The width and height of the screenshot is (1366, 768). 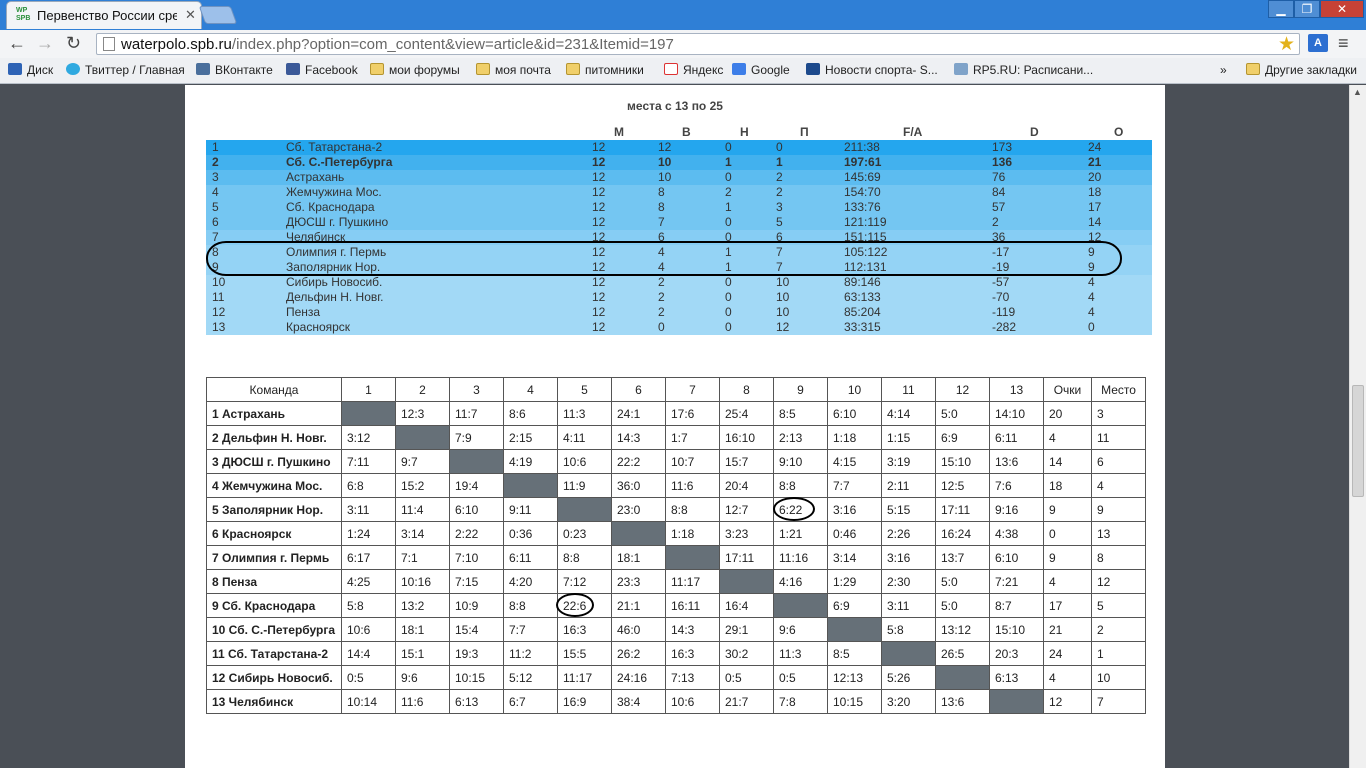 I want to click on vertical-scrollbar: ▲, so click(x=1357, y=426).